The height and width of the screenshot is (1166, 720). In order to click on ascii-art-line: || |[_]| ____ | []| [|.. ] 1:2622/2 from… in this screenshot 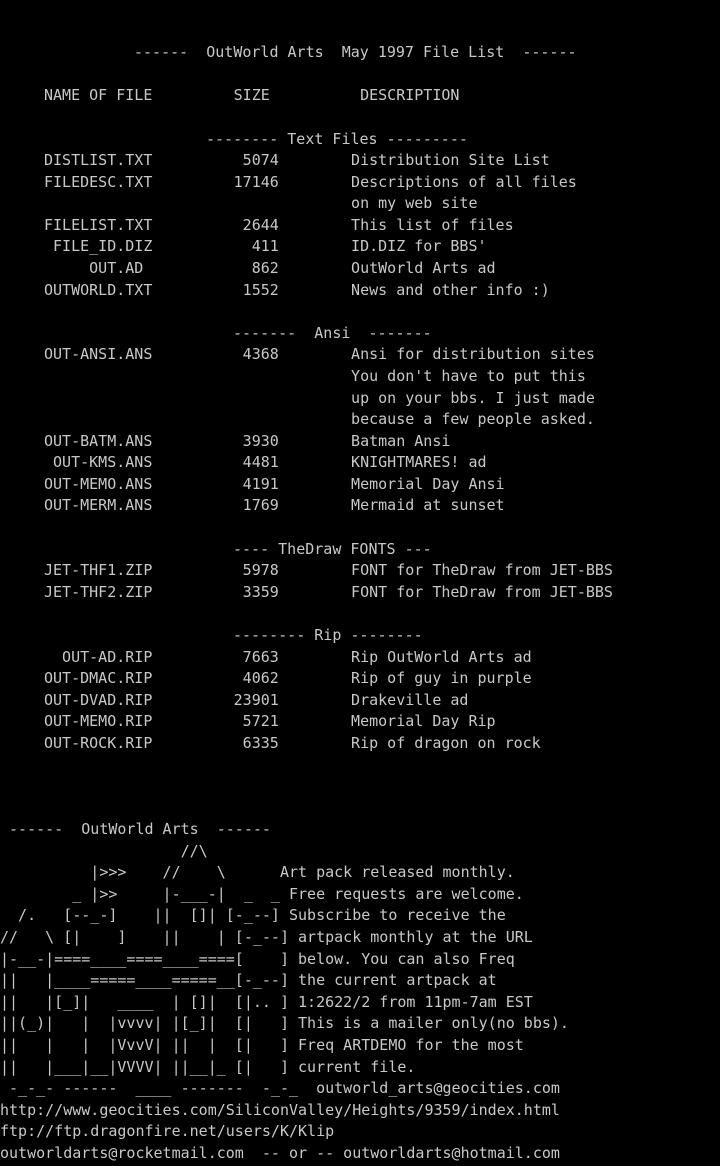, I will do `click(266, 1002)`.